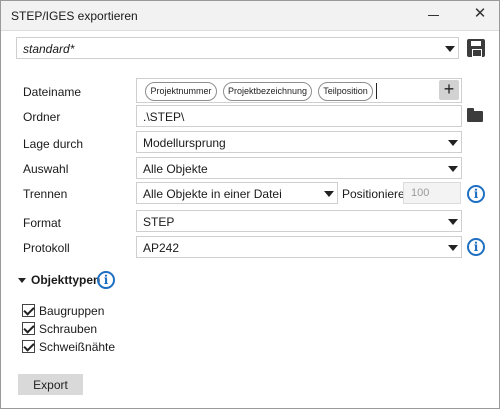 The image size is (500, 409). Describe the element at coordinates (480, 14) in the screenshot. I see `close-icon: ✕` at that location.